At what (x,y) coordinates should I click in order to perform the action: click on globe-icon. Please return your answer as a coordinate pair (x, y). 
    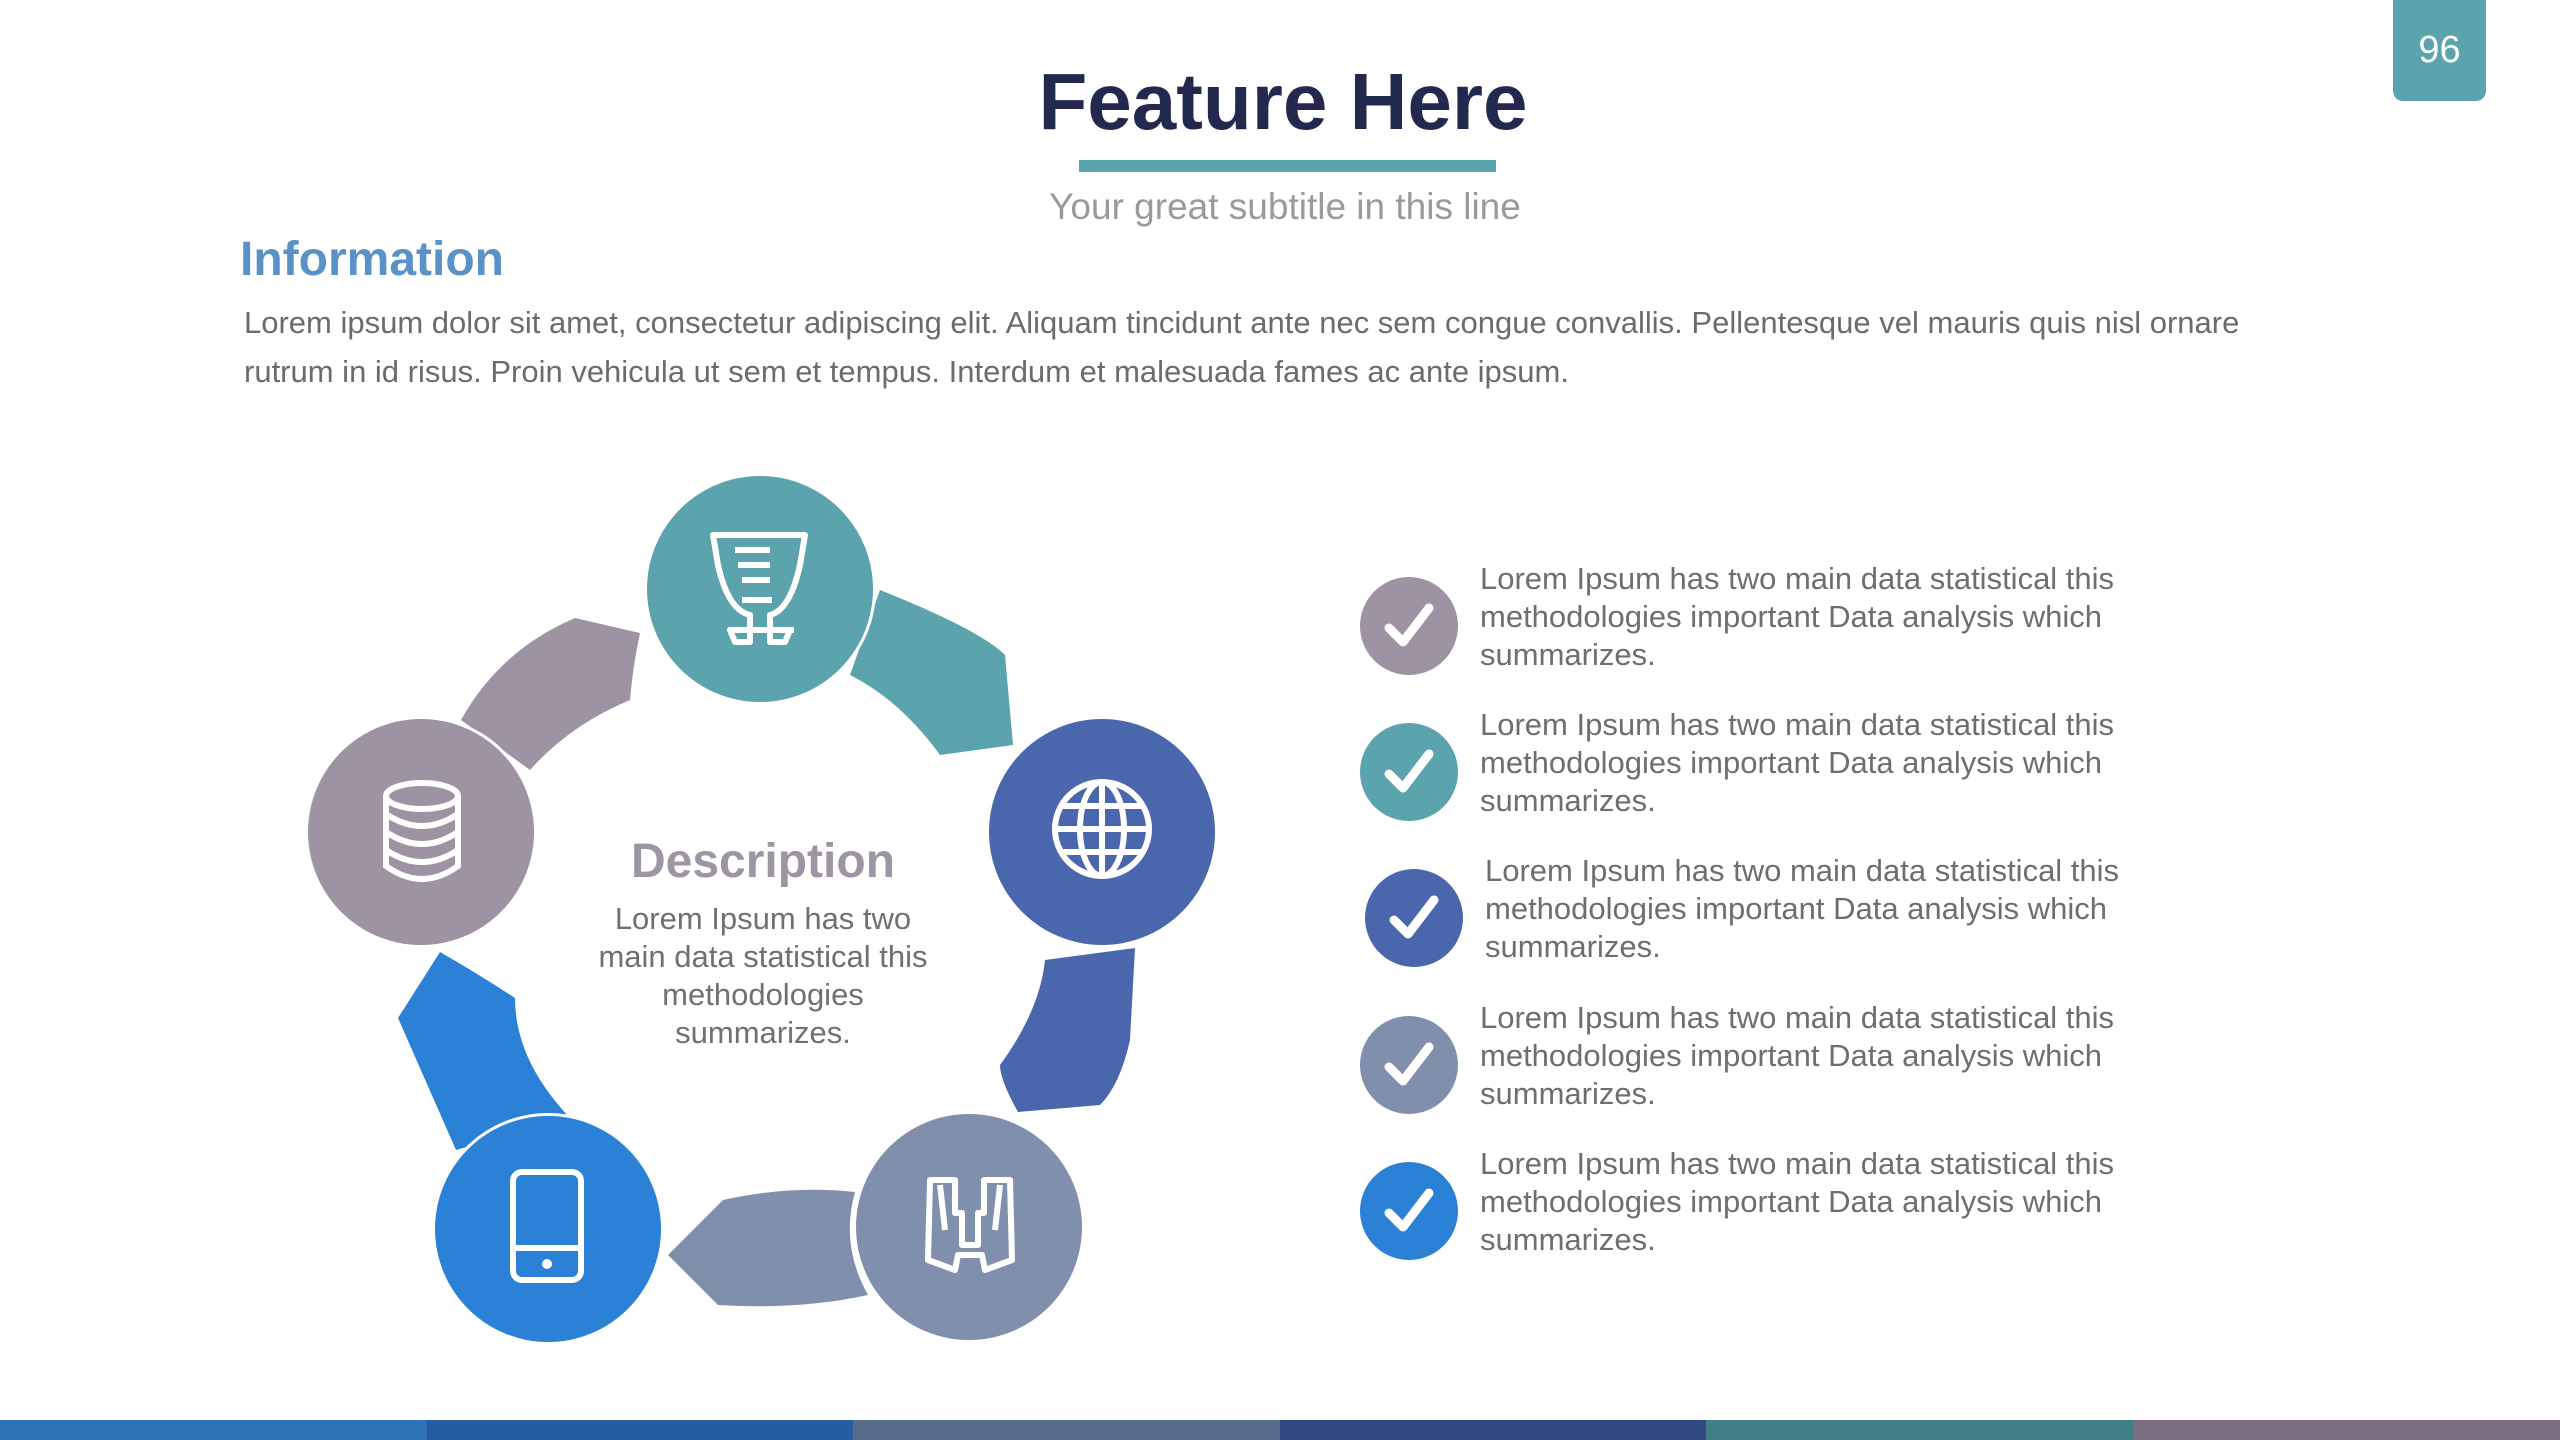
    Looking at the image, I should click on (1102, 829).